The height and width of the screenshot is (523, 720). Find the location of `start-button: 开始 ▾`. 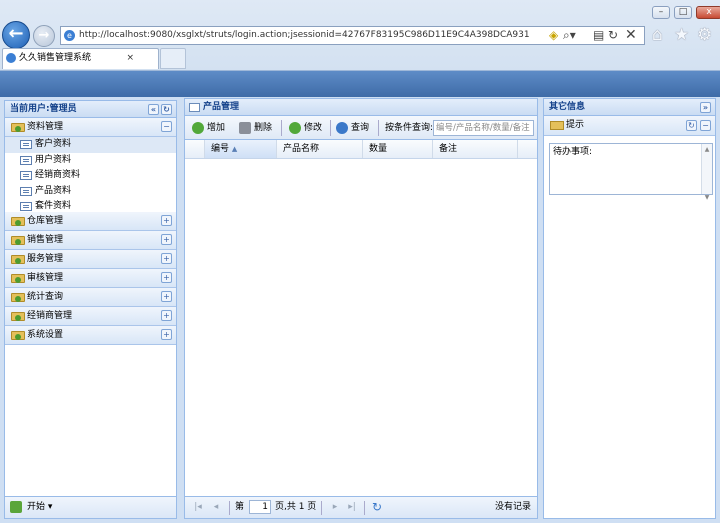

start-button: 开始 ▾ is located at coordinates (90, 507).